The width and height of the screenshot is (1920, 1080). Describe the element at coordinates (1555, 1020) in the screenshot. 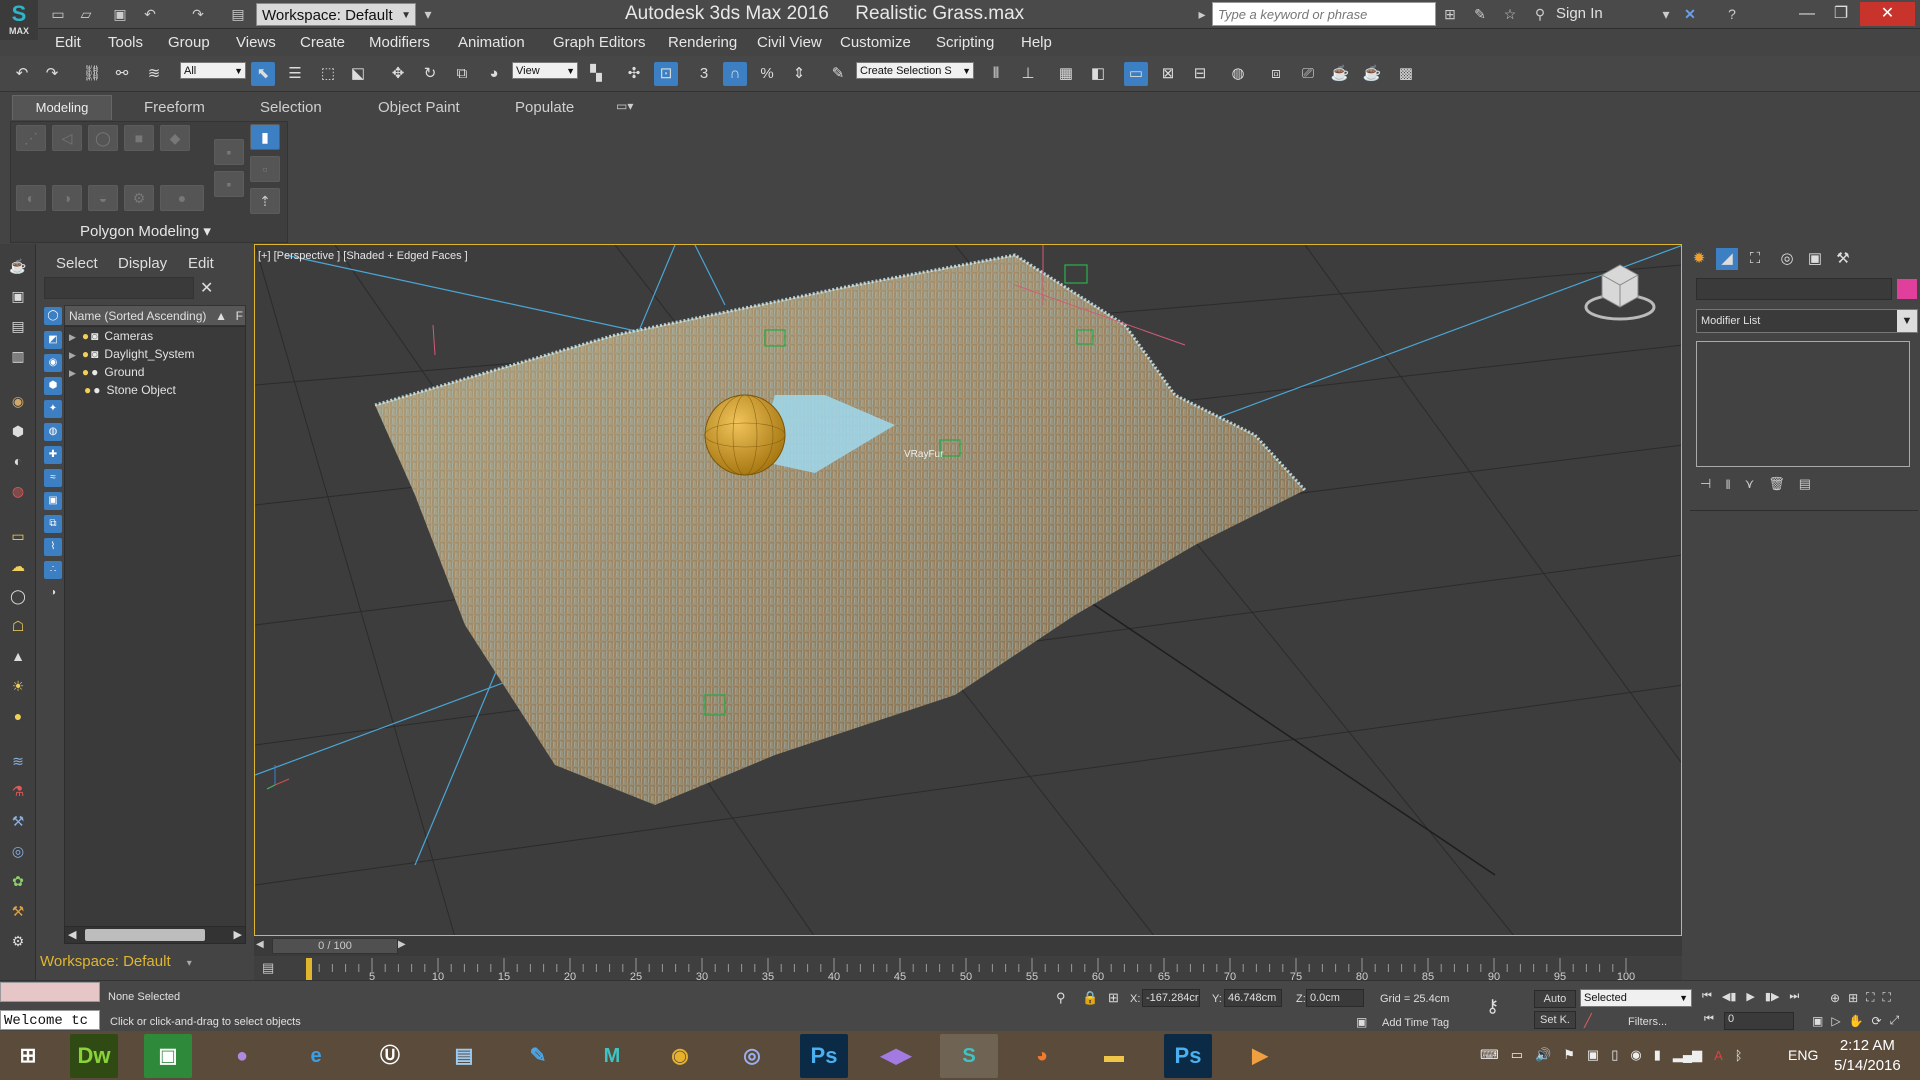

I see `set-key-button: Set K.` at that location.